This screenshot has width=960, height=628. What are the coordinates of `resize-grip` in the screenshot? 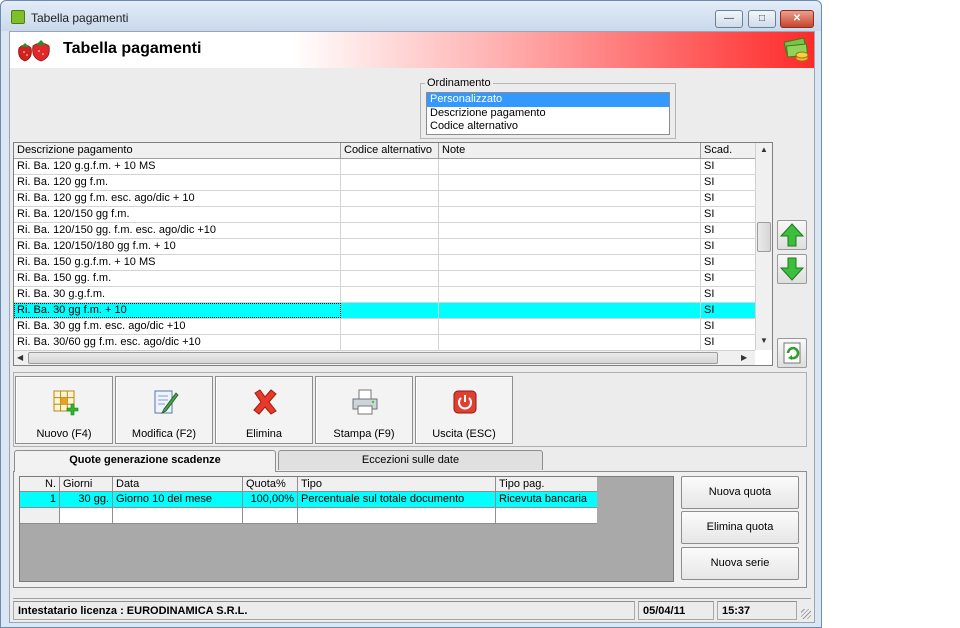 It's located at (806, 614).